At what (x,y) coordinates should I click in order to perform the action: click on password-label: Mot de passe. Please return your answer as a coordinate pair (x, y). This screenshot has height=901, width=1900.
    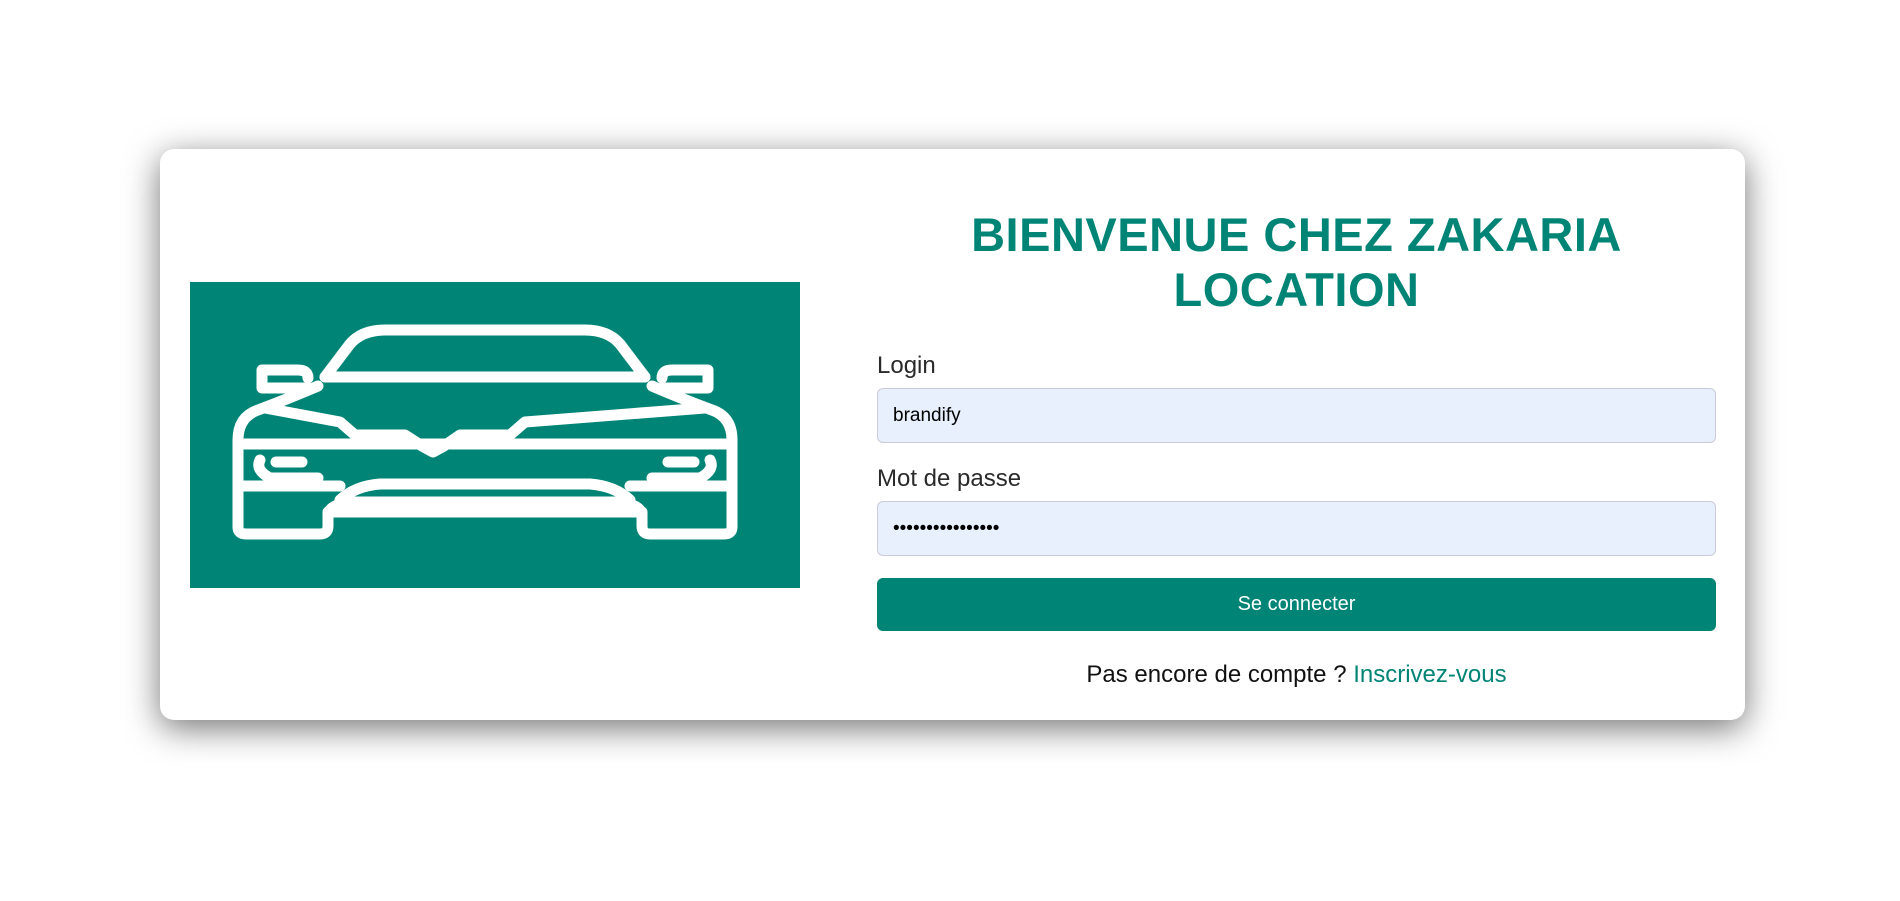
    Looking at the image, I should click on (949, 478).